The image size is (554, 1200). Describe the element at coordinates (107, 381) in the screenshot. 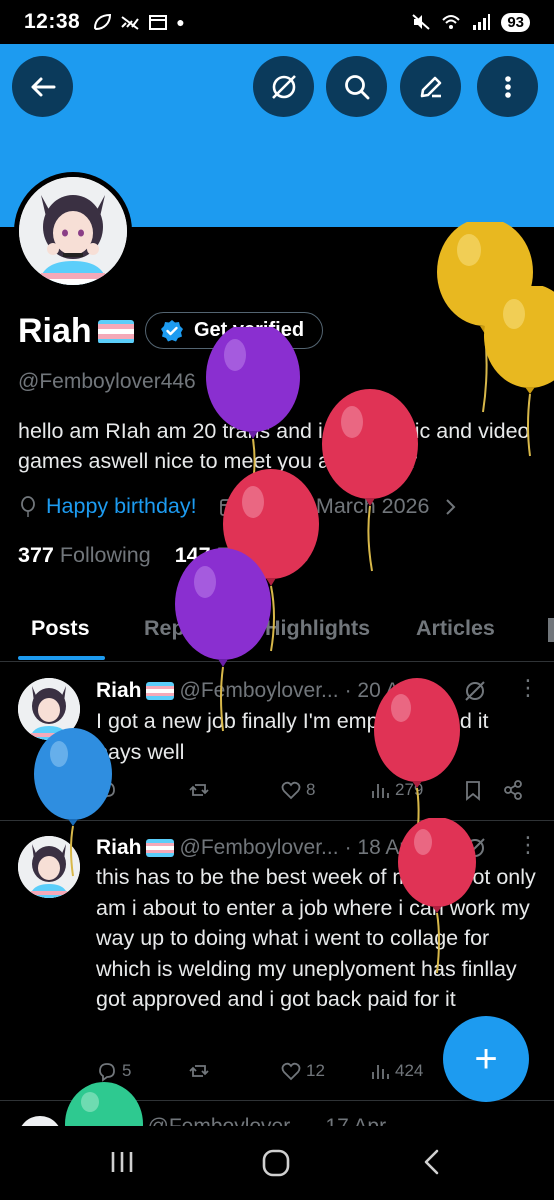

I see `profile-handle: @Femboylover446` at that location.